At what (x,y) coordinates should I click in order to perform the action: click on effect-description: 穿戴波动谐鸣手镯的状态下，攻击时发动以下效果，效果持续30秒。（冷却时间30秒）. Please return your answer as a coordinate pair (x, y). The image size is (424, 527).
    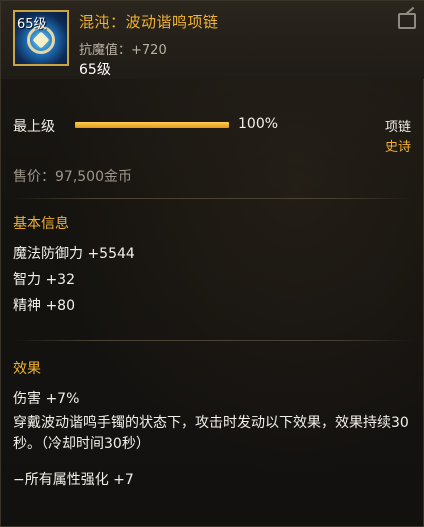
    Looking at the image, I should click on (211, 433).